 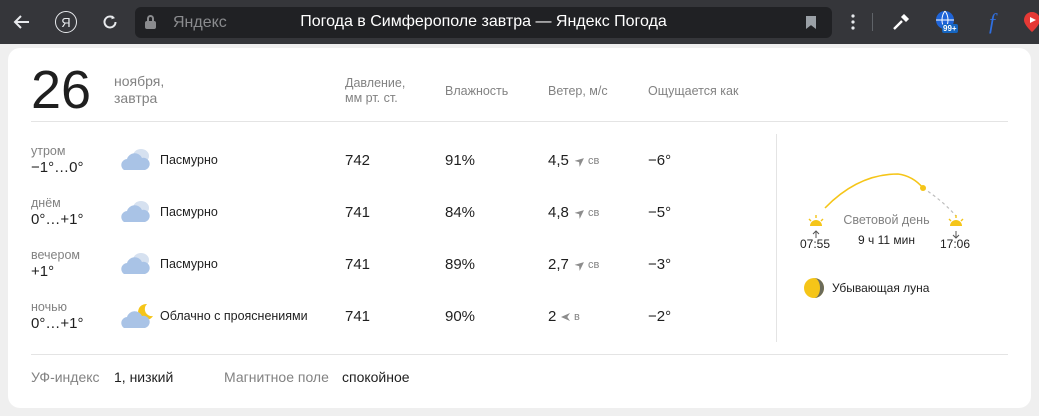 What do you see at coordinates (46, 203) in the screenshot?
I see `day-part-name: днём` at bounding box center [46, 203].